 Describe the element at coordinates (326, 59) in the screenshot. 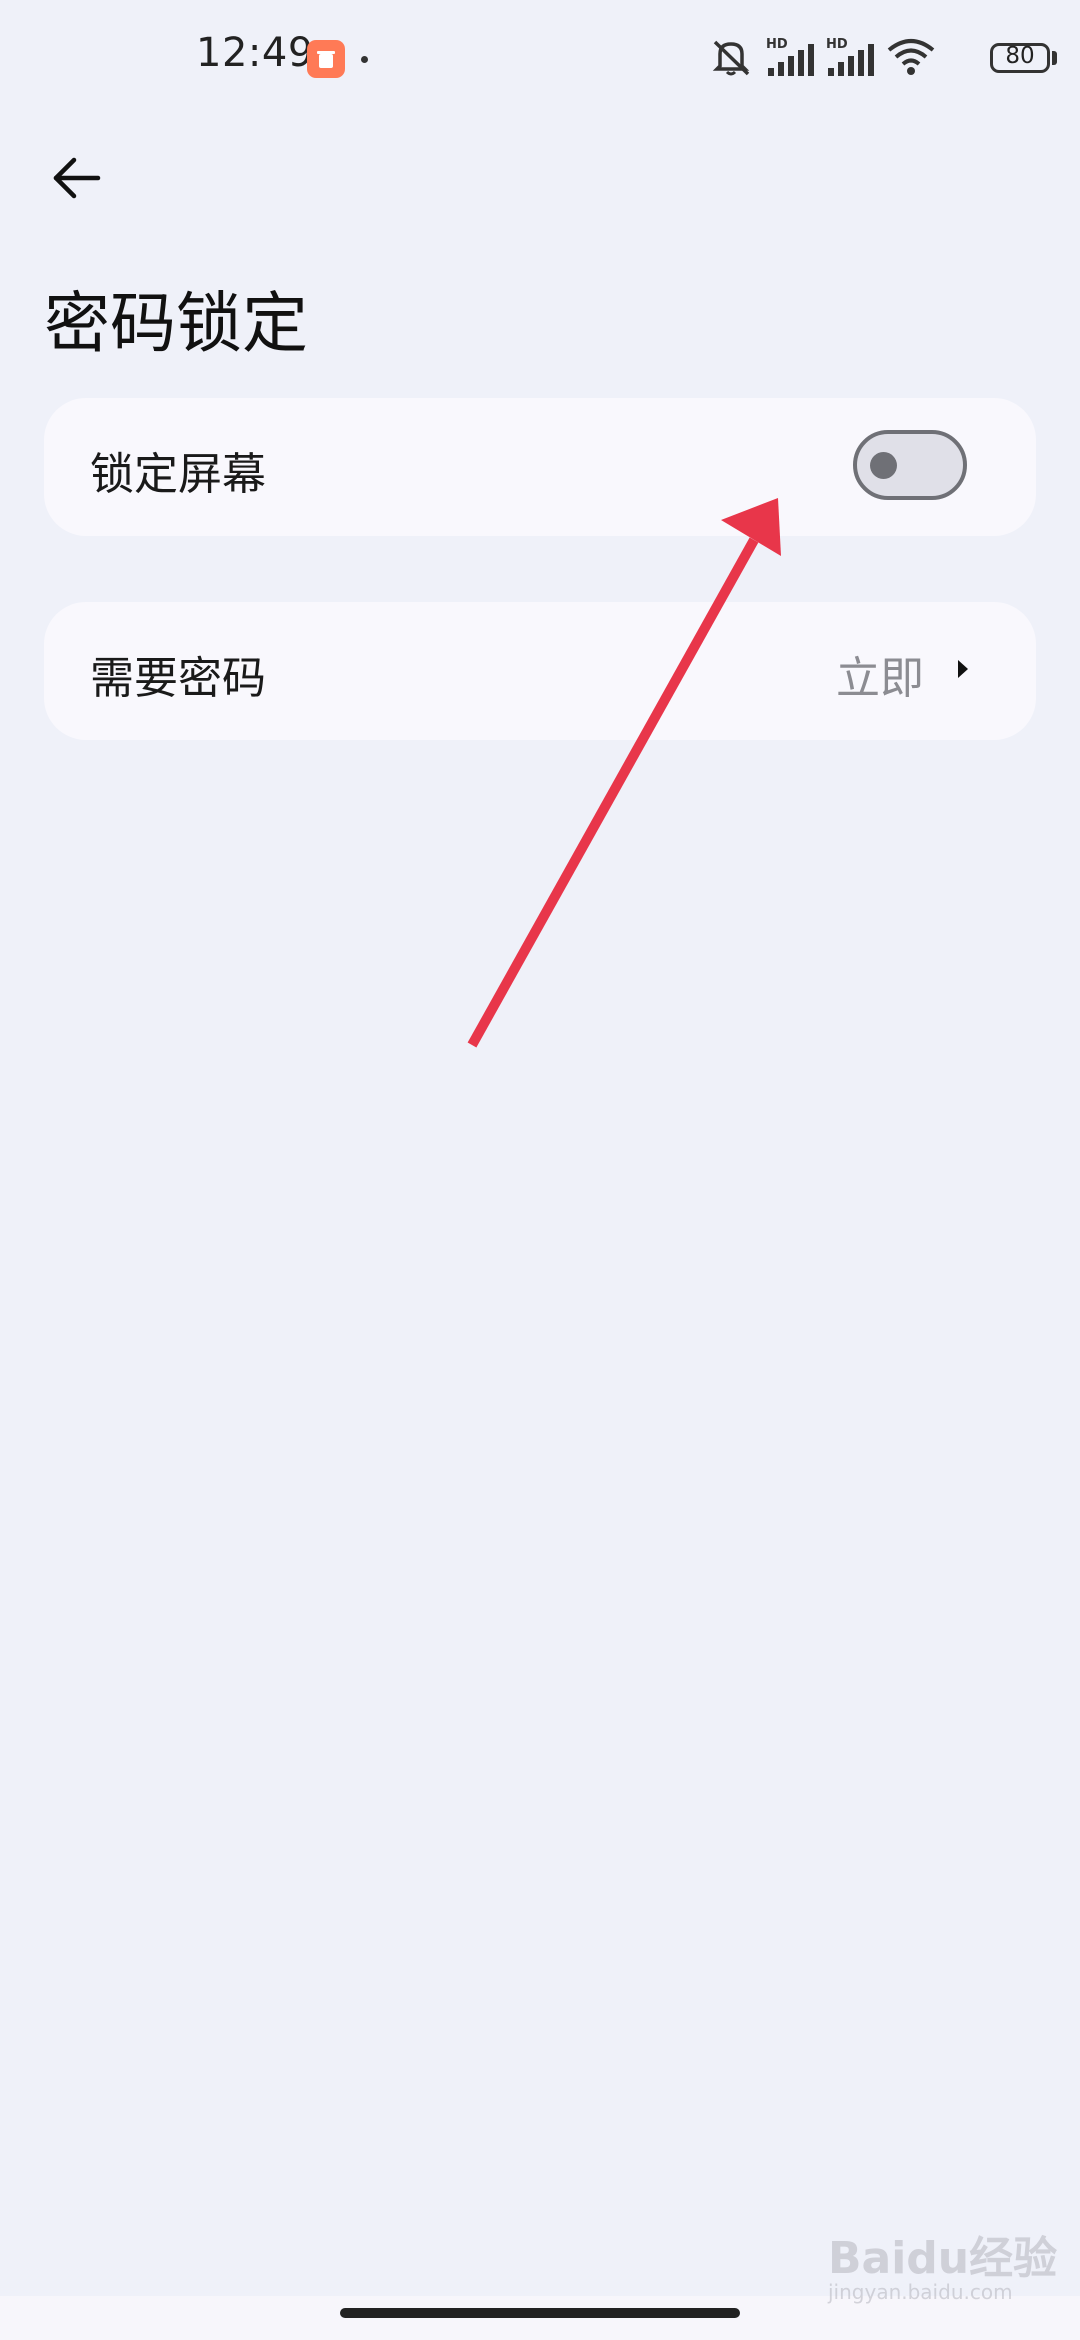

I see `app-notification-icon` at that location.